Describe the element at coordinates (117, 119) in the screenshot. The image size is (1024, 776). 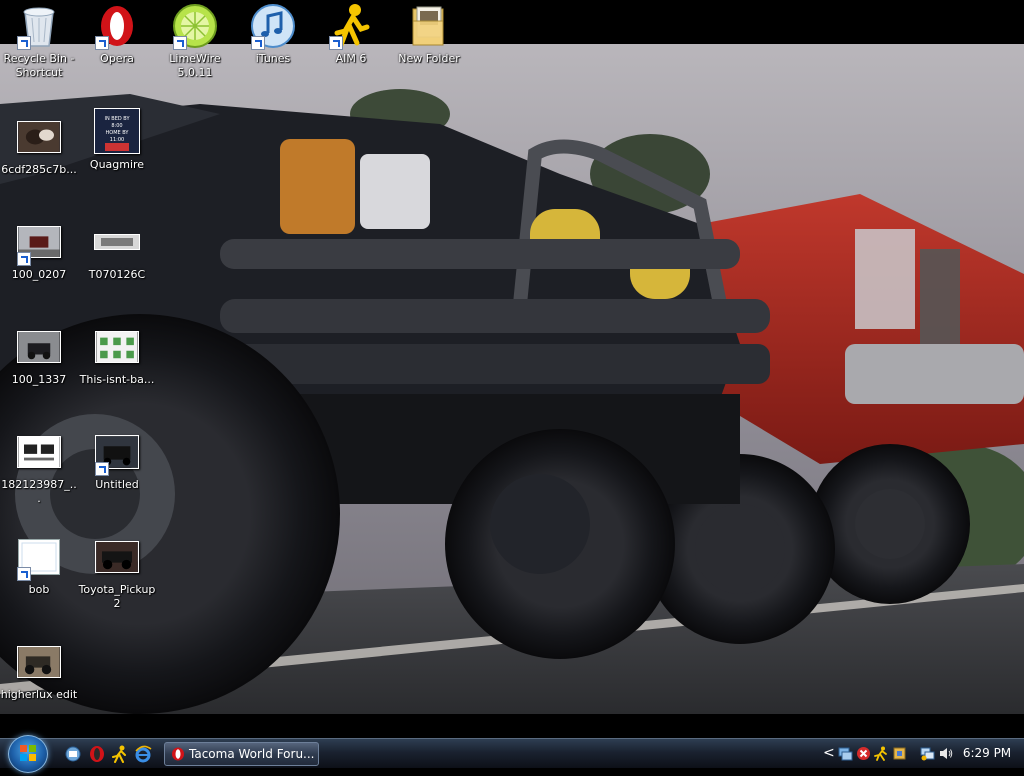
I see `svg-text: IN BED BY` at that location.